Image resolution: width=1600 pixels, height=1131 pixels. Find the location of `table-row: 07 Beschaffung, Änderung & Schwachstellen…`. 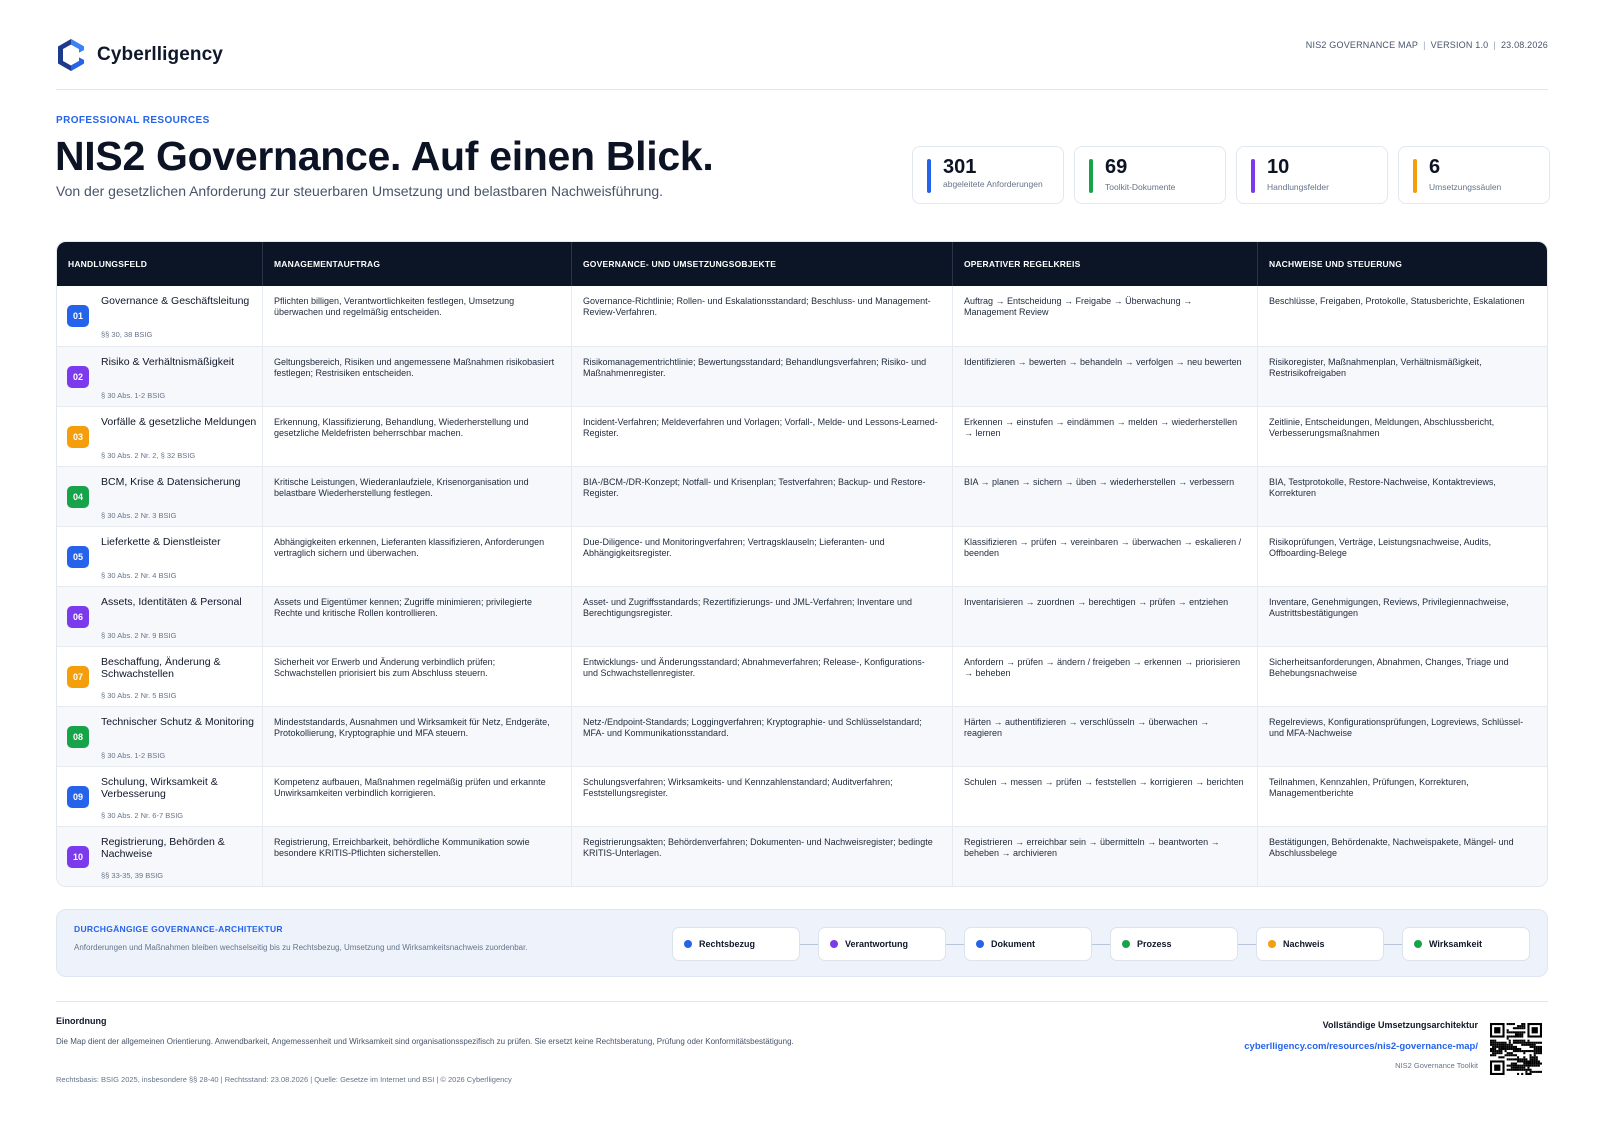

table-row: 07 Beschaffung, Änderung & Schwachstellen… is located at coordinates (802, 676).